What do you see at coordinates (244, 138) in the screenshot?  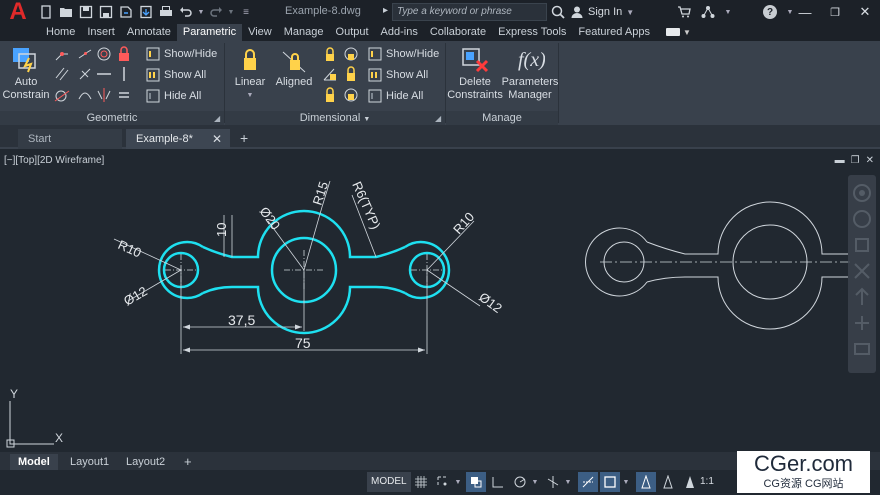 I see `new-tab-button: +` at bounding box center [244, 138].